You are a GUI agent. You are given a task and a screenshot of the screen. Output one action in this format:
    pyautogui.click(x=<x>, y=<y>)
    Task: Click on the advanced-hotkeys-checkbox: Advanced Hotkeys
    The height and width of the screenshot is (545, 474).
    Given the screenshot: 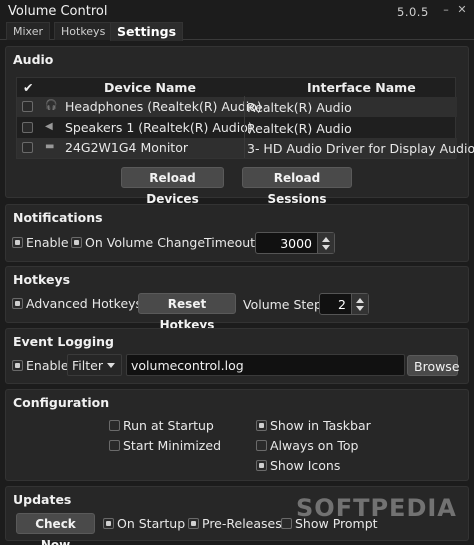 What is the action you would take?
    pyautogui.click(x=77, y=303)
    